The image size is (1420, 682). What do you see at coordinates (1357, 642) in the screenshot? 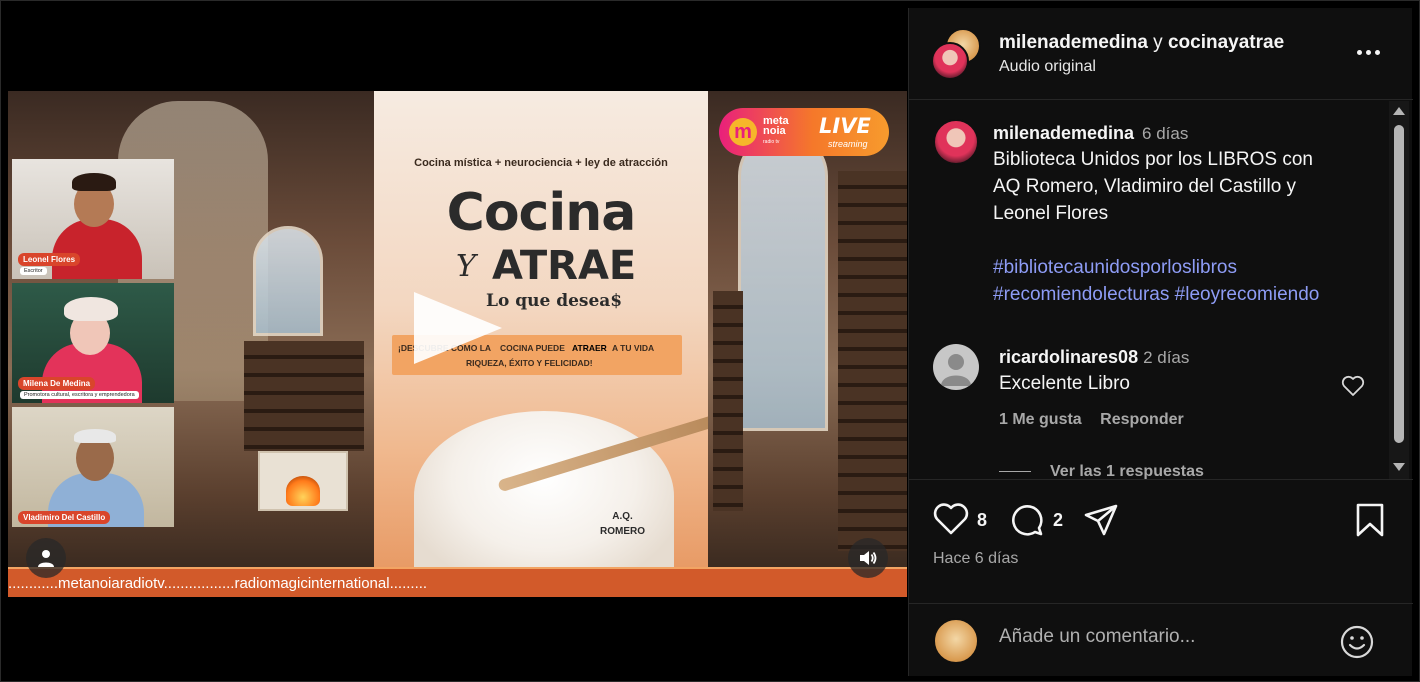
I see `emoji-icon` at bounding box center [1357, 642].